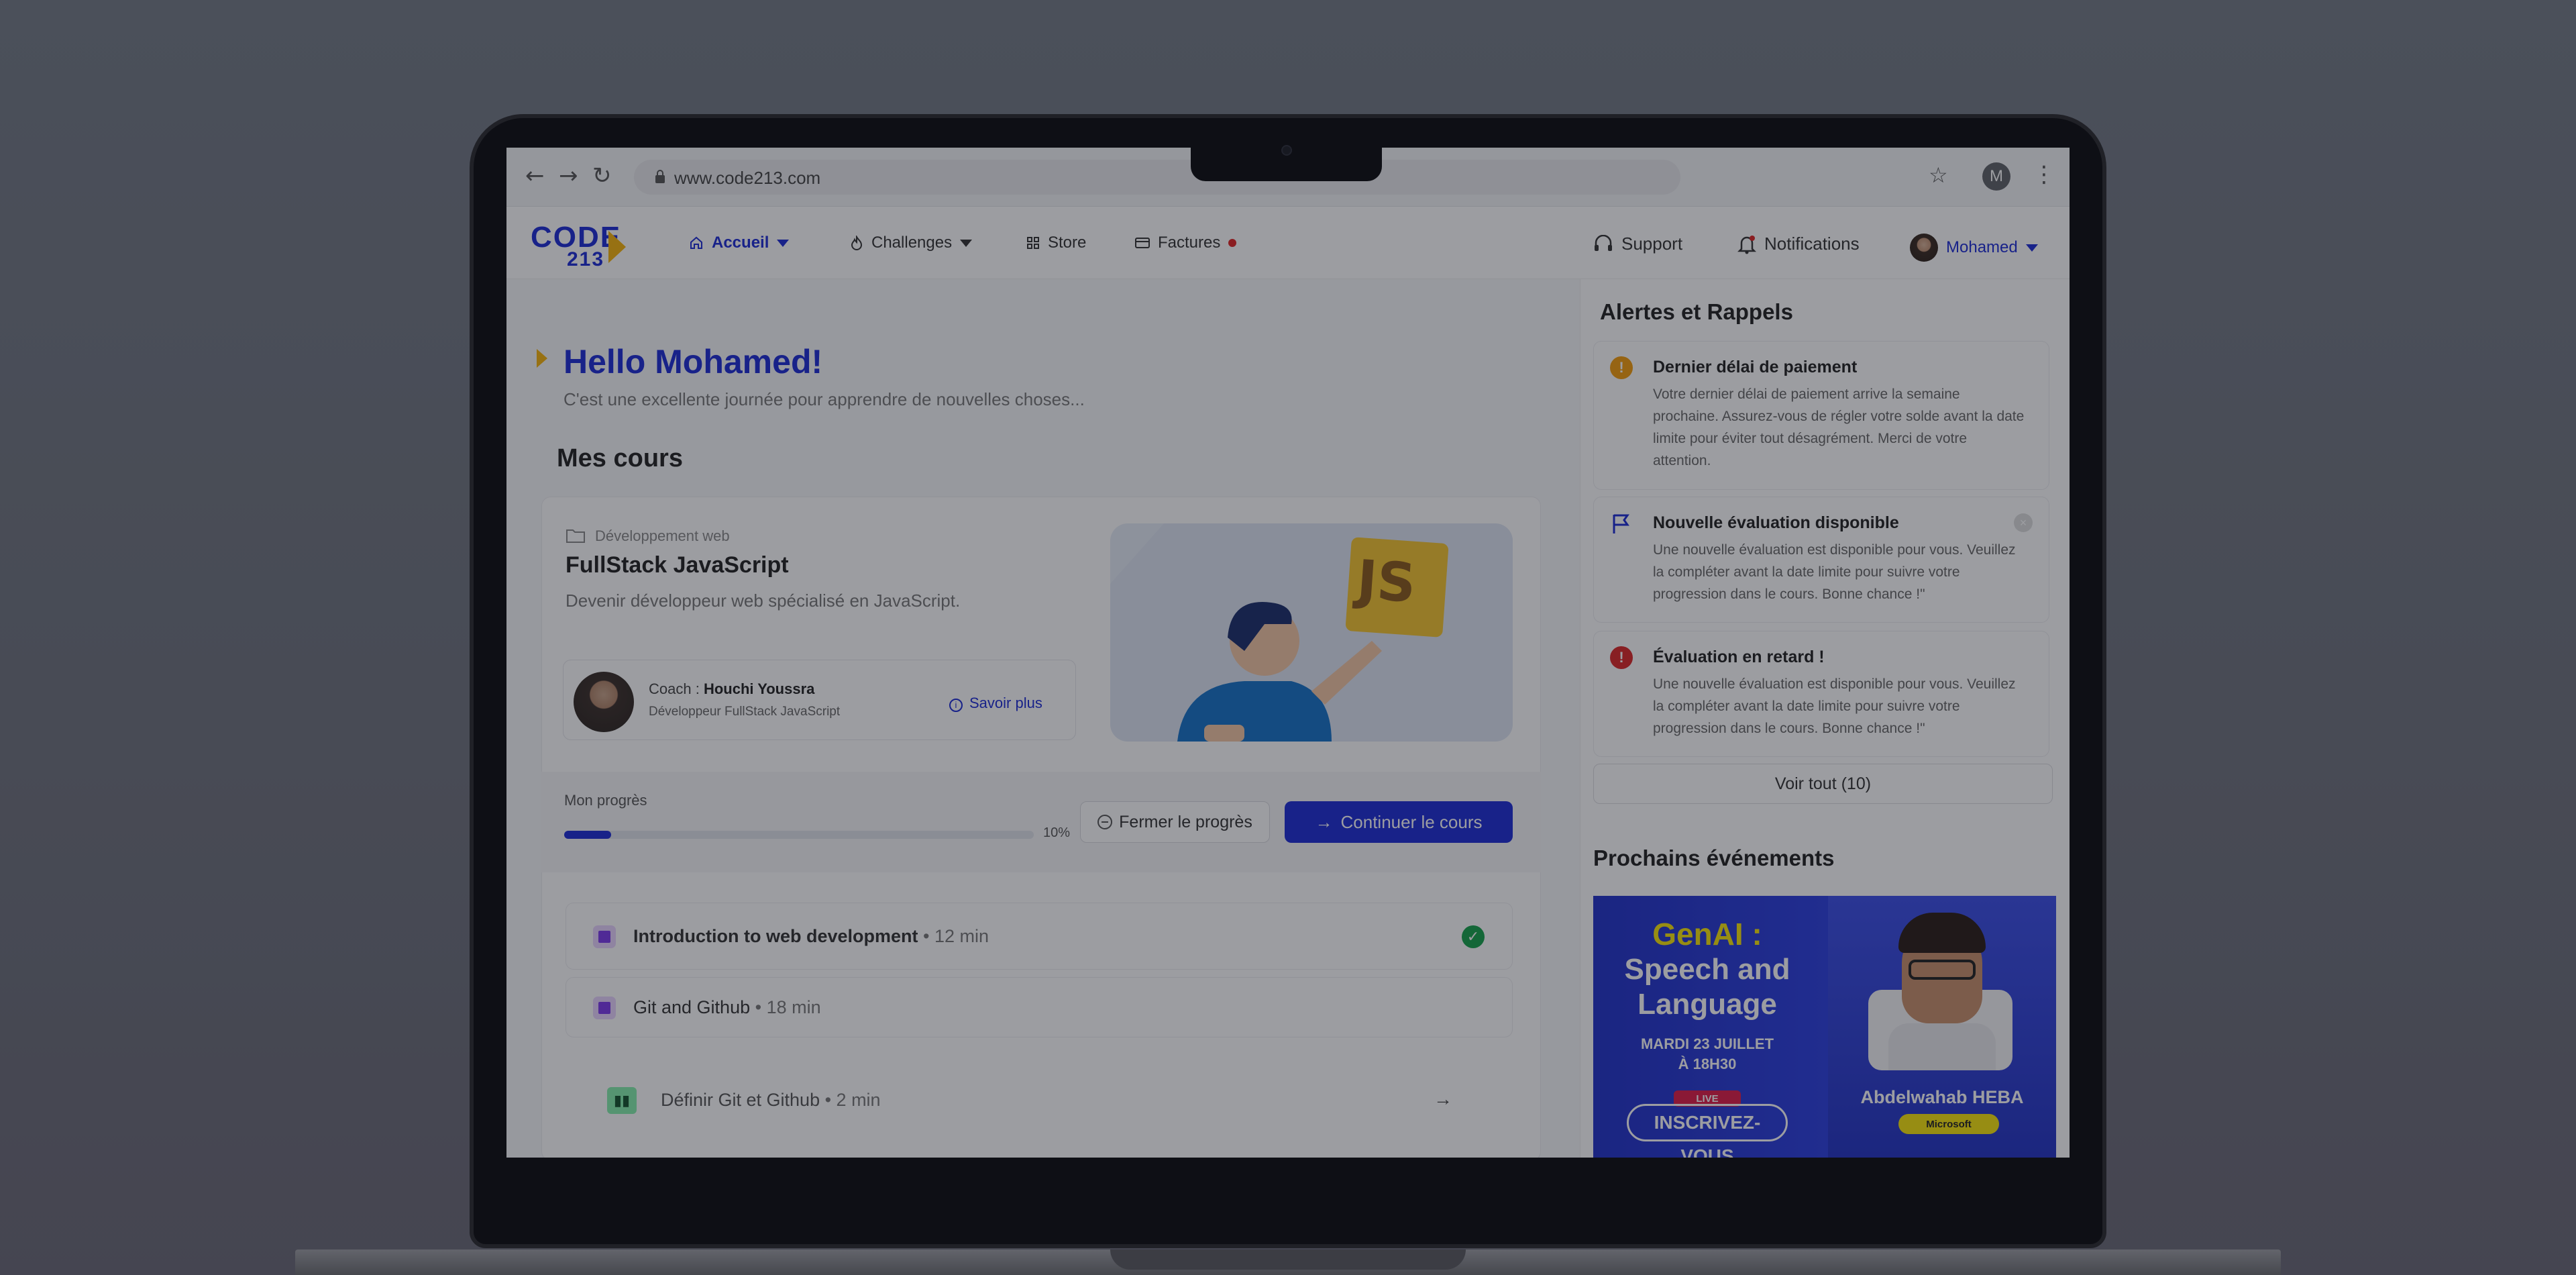  I want to click on microsoft-badge: Microsoft, so click(1948, 1124).